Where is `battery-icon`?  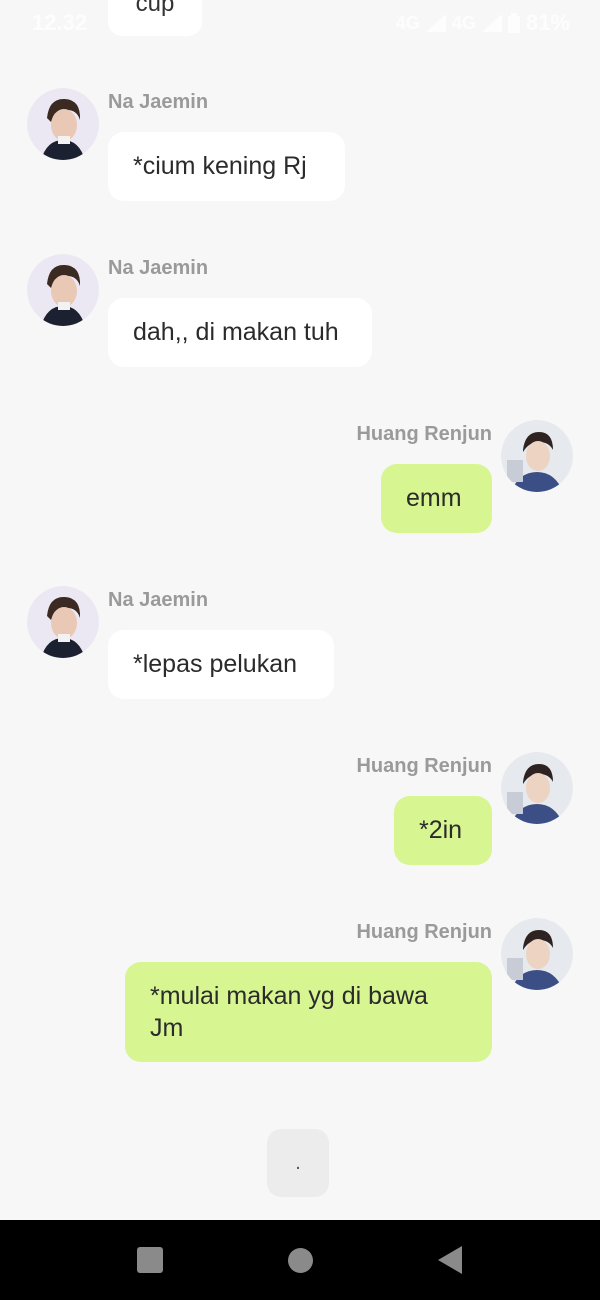
battery-icon is located at coordinates (513, 23).